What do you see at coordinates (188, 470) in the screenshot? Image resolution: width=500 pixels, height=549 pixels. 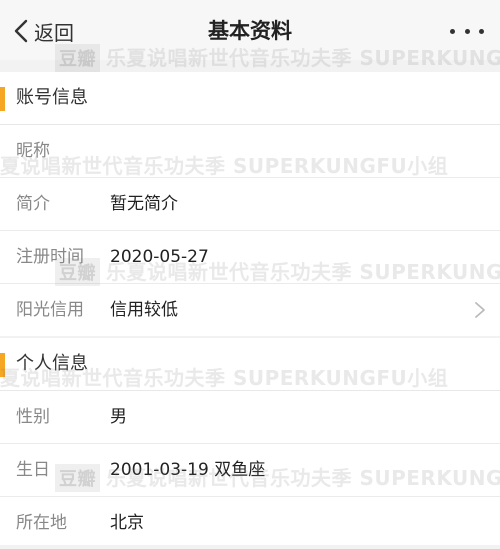 I see `row-value: 2001-03-19 双鱼座` at bounding box center [188, 470].